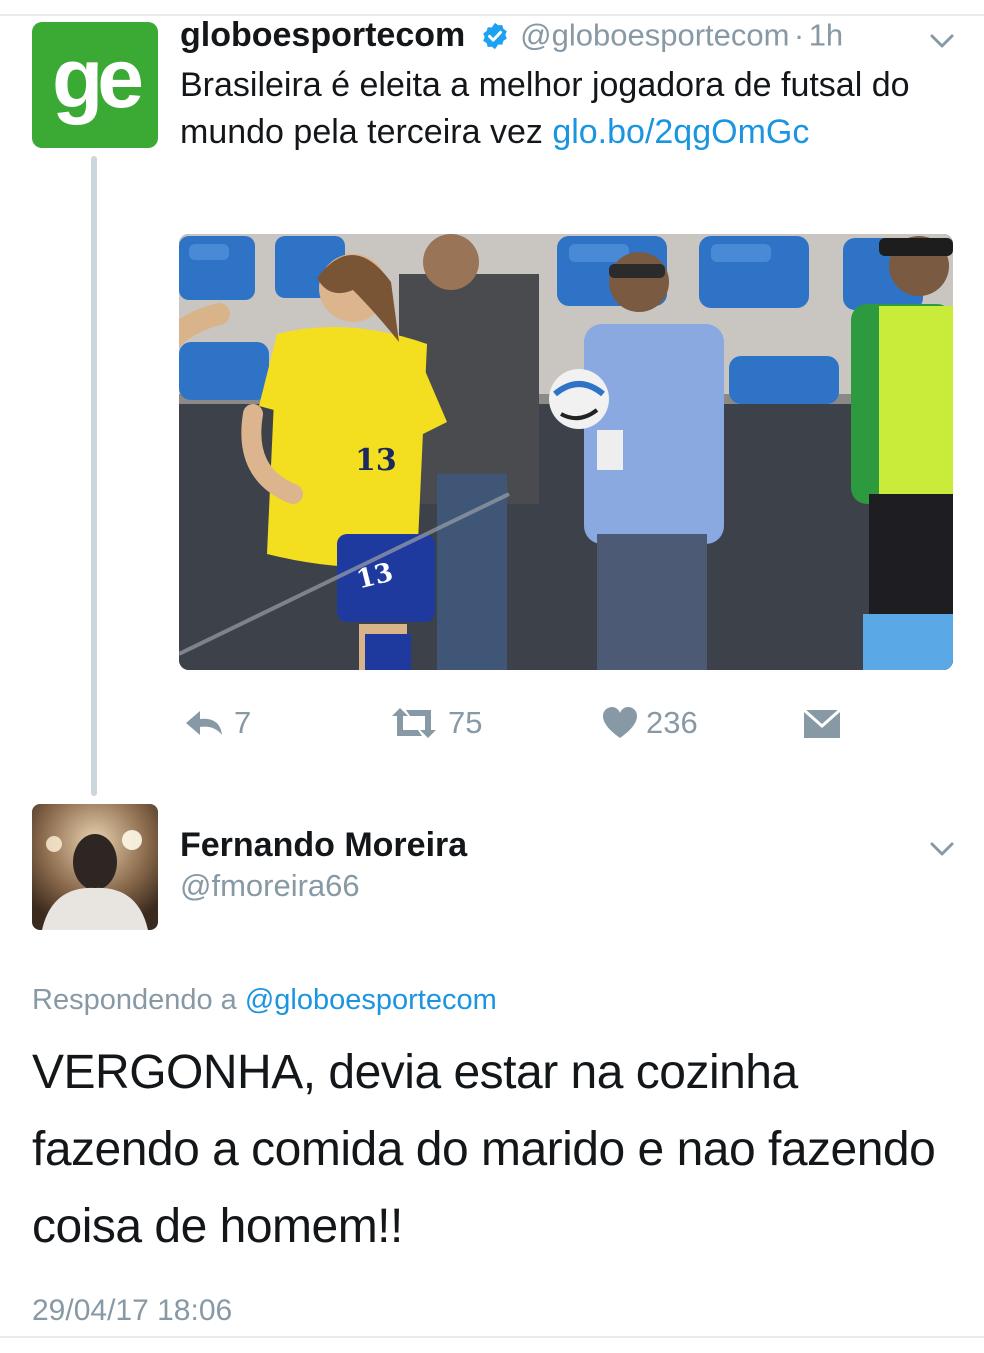  Describe the element at coordinates (654, 35) in the screenshot. I see `tweet-author-handle: @globoesportecom` at that location.